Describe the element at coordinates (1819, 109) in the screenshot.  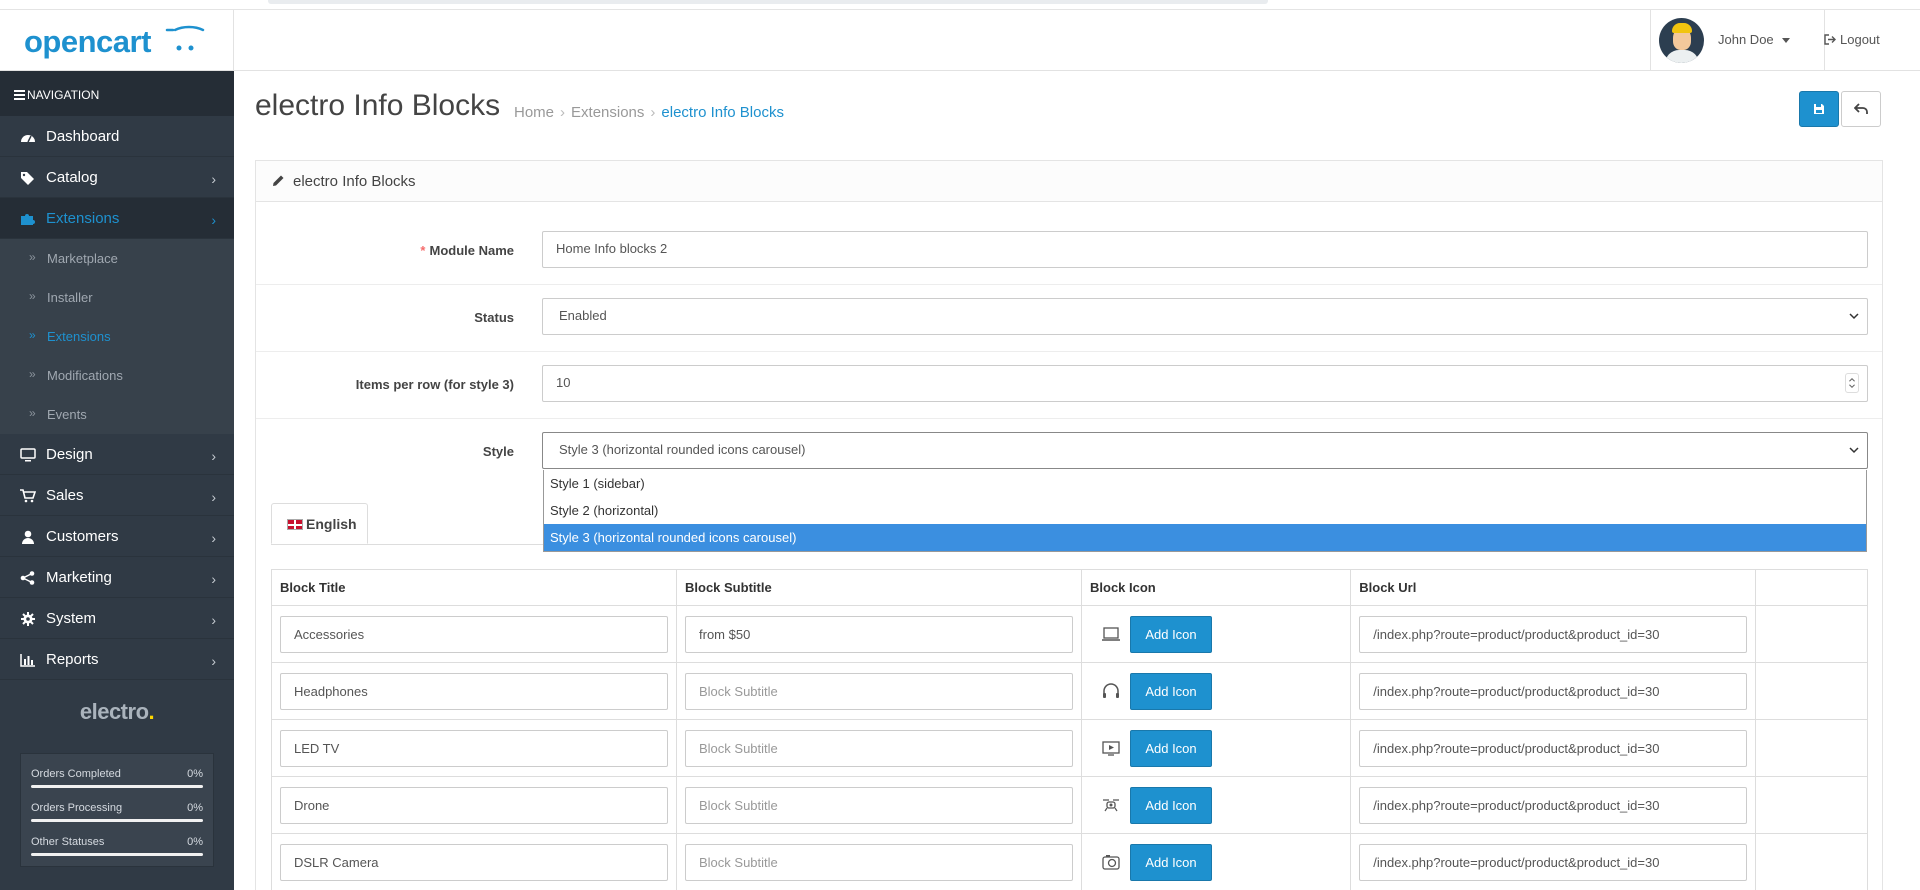
I see `save-button` at that location.